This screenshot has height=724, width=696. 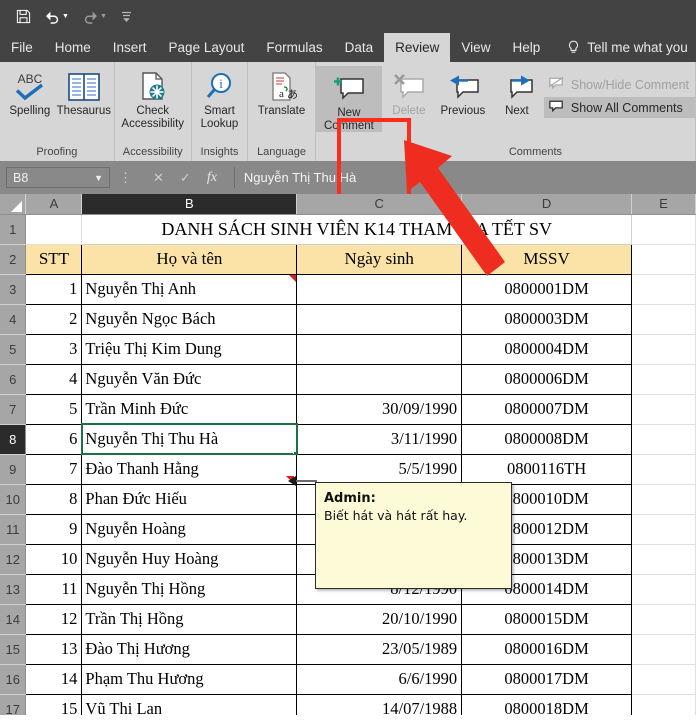 What do you see at coordinates (663, 469) in the screenshot?
I see `cell-e9` at bounding box center [663, 469].